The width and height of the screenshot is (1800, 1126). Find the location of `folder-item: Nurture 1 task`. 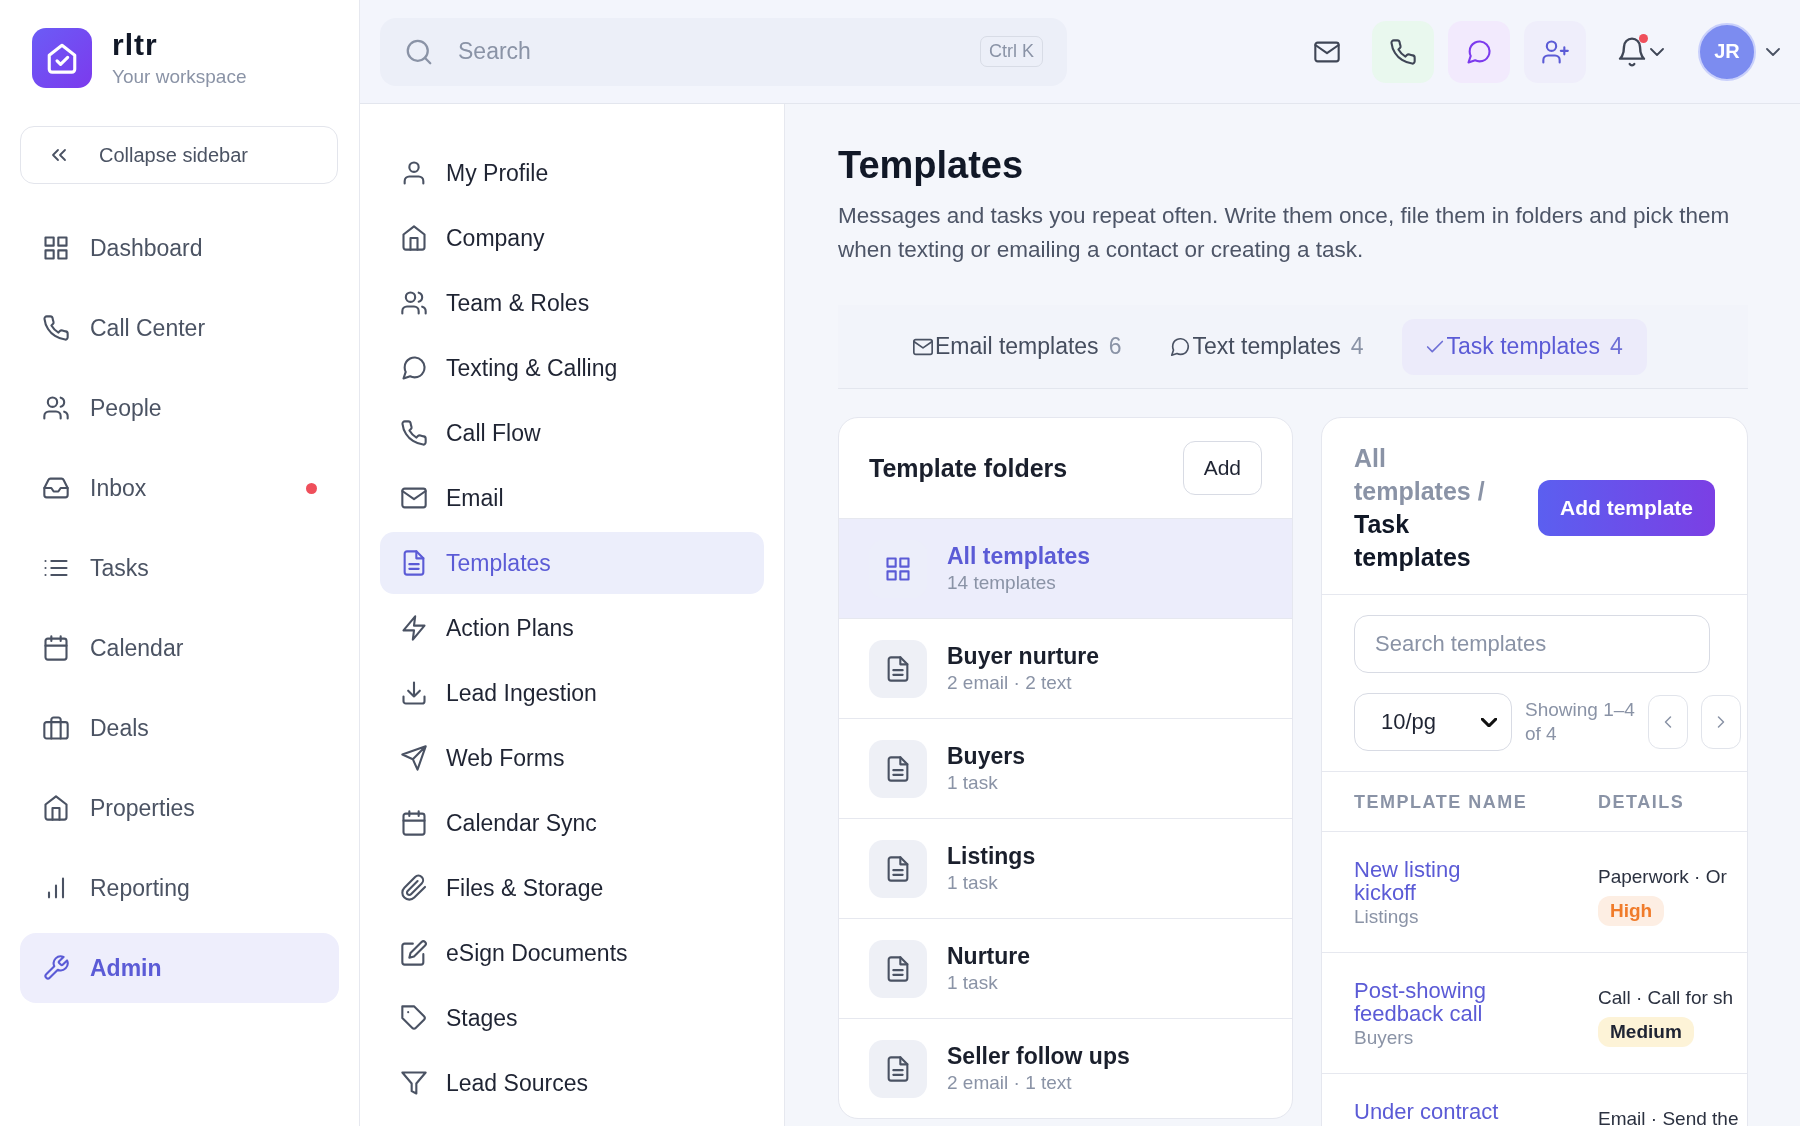

folder-item: Nurture 1 task is located at coordinates (1065, 968).